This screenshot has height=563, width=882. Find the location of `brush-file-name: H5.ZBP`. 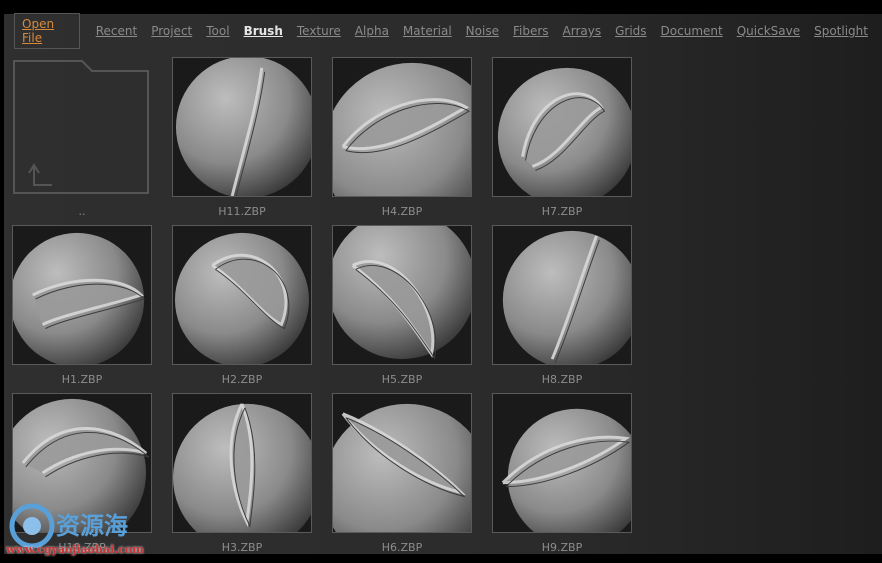

brush-file-name: H5.ZBP is located at coordinates (402, 379).